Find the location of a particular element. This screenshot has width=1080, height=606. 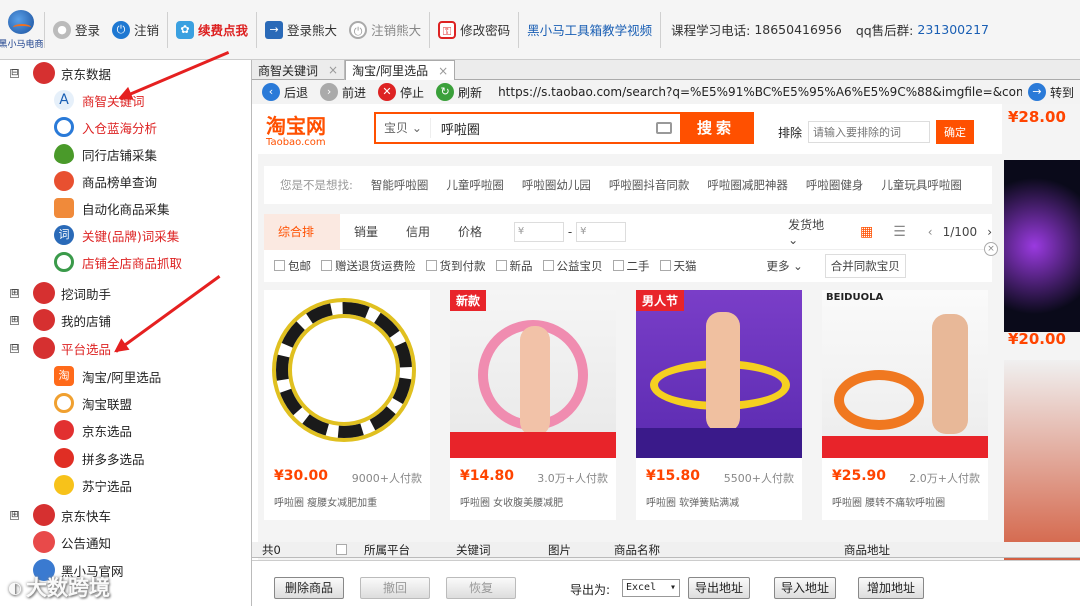

login-button: ● 登录 is located at coordinates (76, 30).